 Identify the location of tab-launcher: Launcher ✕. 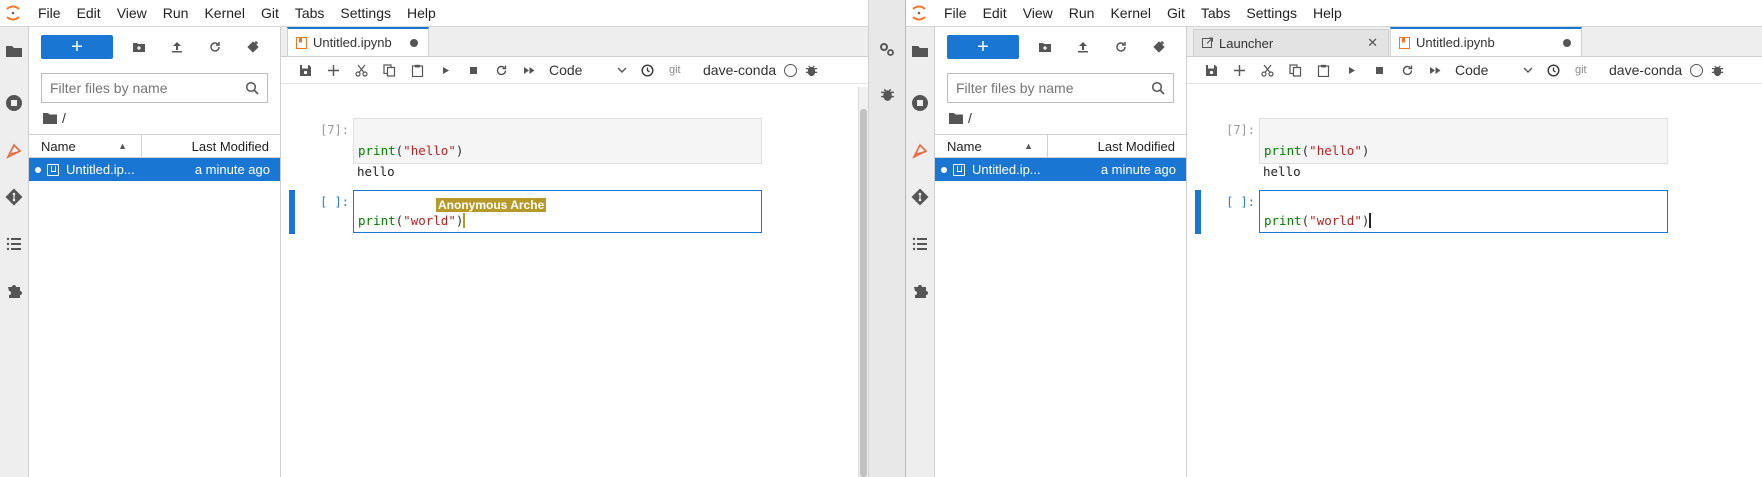
(1291, 42).